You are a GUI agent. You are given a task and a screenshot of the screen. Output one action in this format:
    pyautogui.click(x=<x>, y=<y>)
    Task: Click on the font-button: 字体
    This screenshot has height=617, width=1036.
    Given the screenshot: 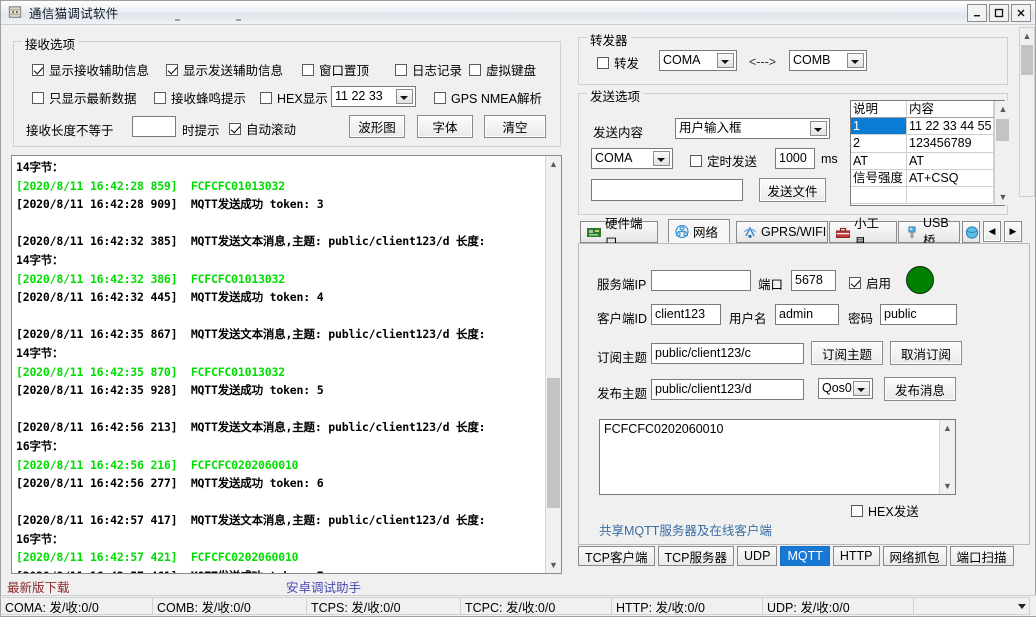 What is the action you would take?
    pyautogui.click(x=445, y=126)
    